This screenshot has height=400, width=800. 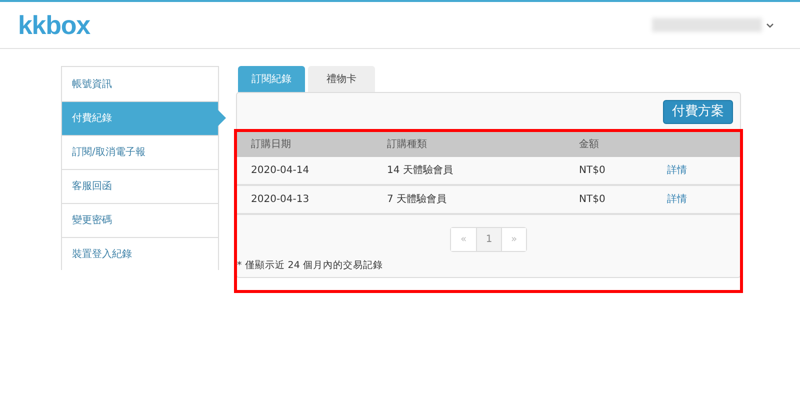 What do you see at coordinates (271, 145) in the screenshot?
I see `column-header: 訂購日期` at bounding box center [271, 145].